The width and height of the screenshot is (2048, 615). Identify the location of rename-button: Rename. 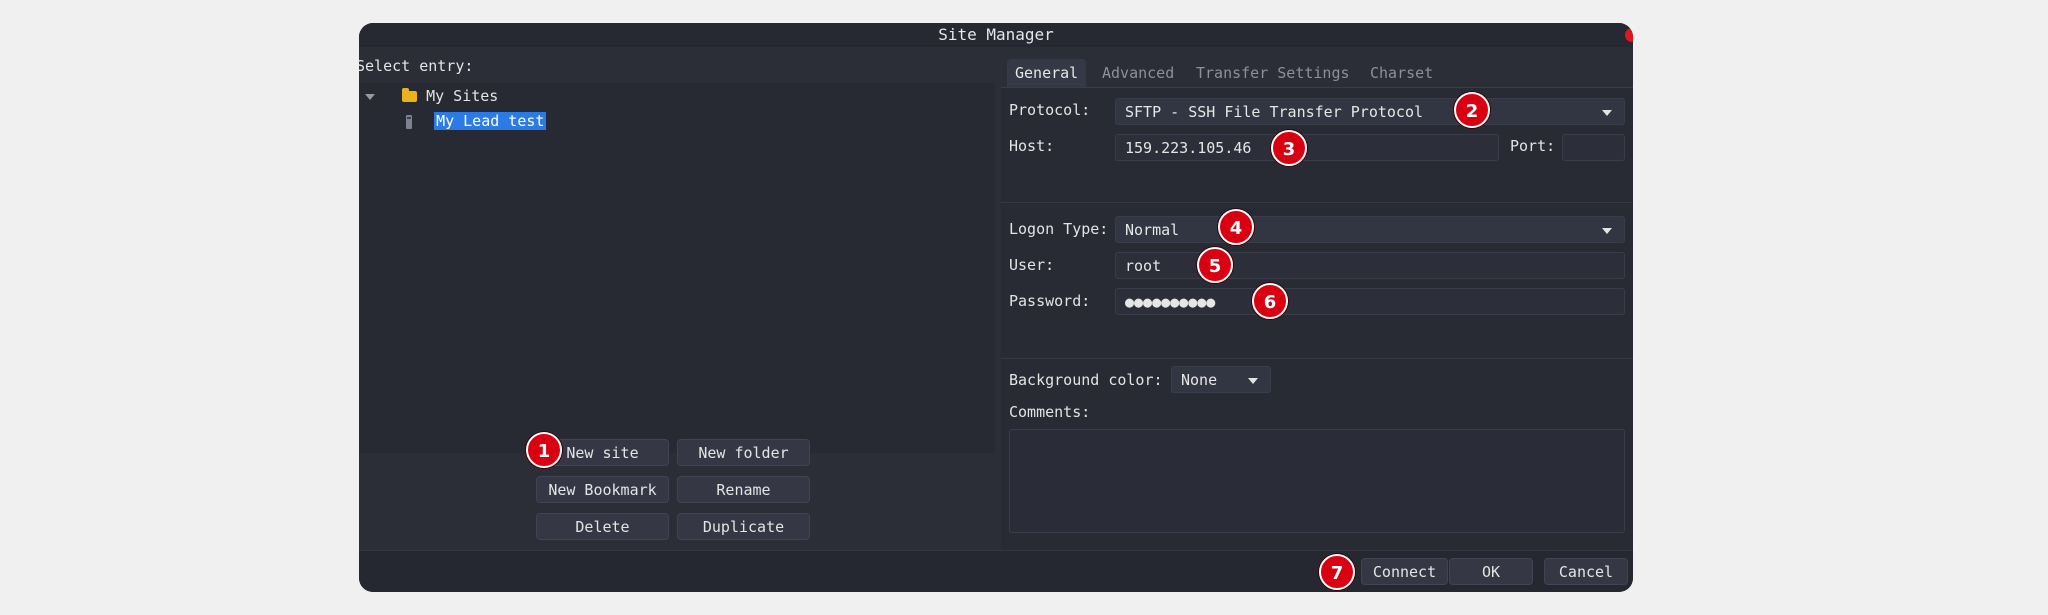
(743, 489).